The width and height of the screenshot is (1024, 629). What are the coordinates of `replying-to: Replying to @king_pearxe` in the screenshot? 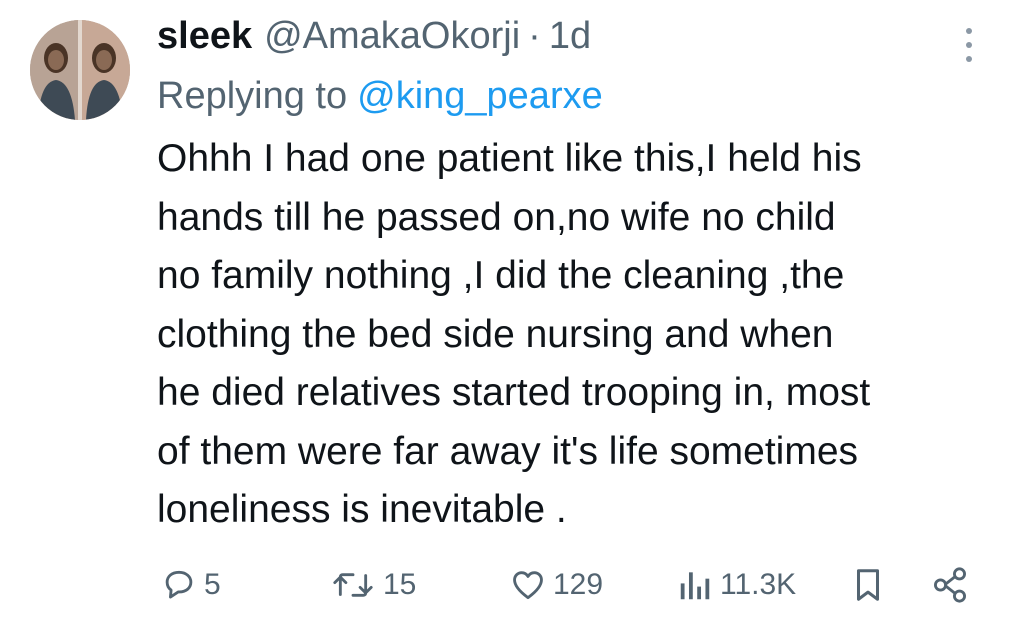 It's located at (380, 96).